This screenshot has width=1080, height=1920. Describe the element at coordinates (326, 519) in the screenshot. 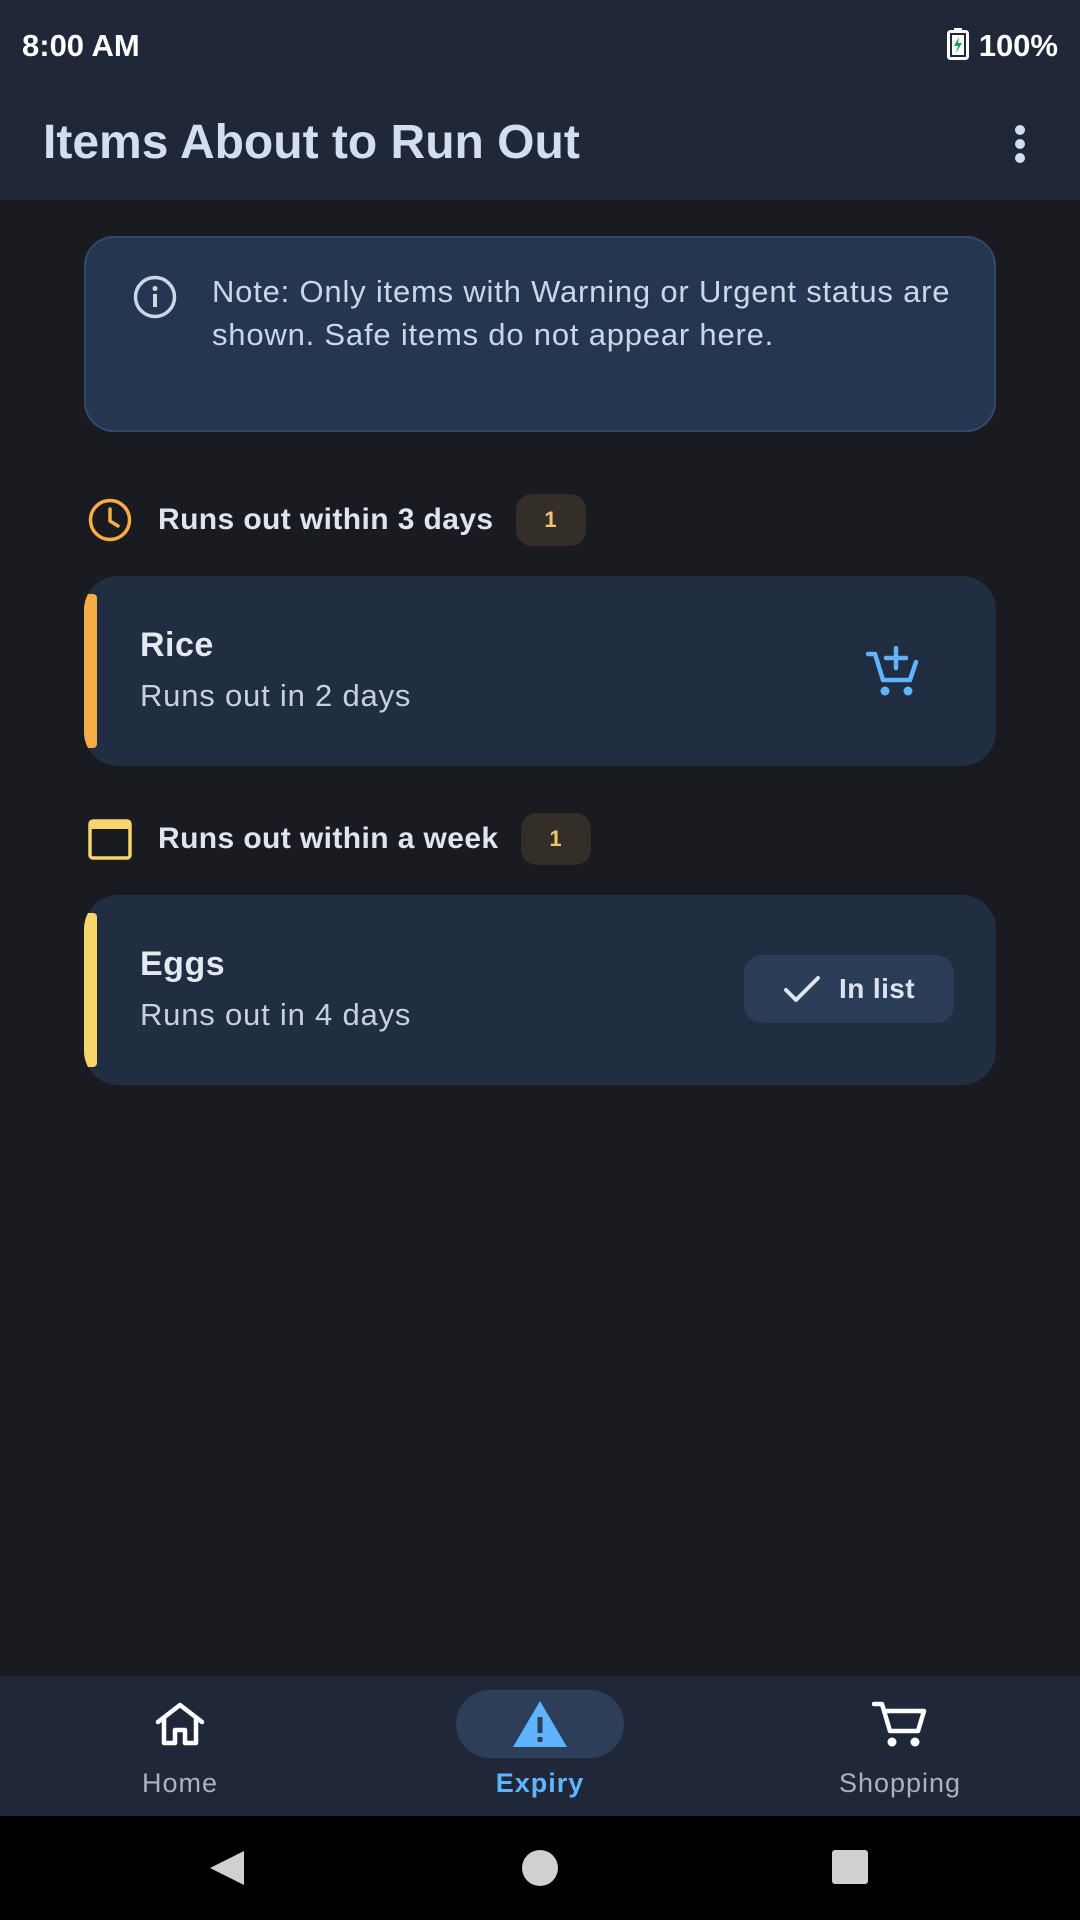

I see `section-title: Runs out within 3 days` at that location.